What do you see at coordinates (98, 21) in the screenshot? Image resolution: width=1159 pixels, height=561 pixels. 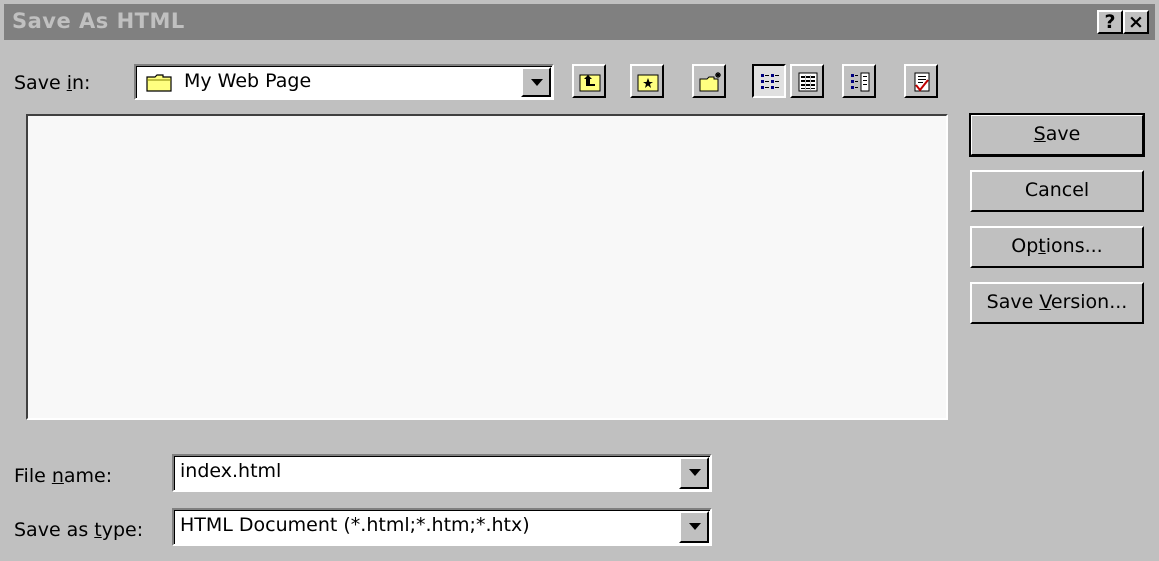 I see `dialog-title: Save As HTML` at bounding box center [98, 21].